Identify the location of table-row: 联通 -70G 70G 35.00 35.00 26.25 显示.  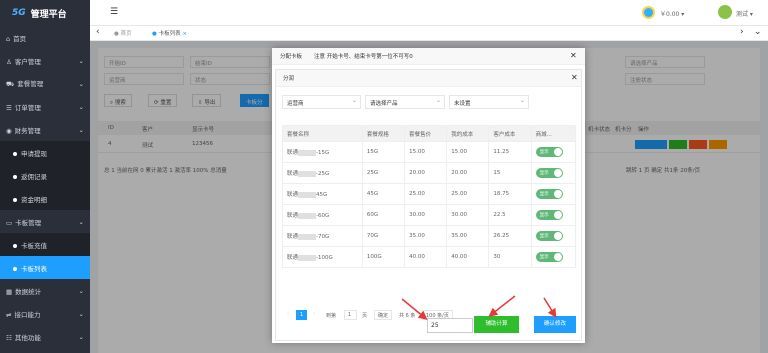
(429, 236).